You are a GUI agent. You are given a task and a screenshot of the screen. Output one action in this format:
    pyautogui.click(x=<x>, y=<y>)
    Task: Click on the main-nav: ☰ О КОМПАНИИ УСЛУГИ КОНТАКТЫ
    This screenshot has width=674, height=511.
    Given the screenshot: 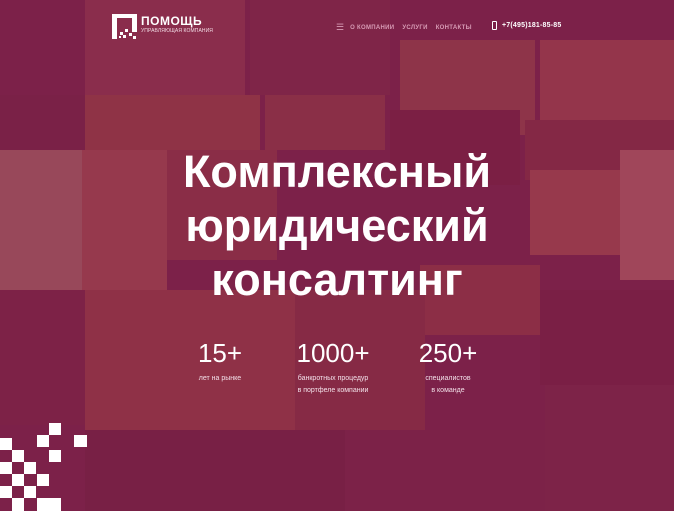 What is the action you would take?
    pyautogui.click(x=408, y=27)
    